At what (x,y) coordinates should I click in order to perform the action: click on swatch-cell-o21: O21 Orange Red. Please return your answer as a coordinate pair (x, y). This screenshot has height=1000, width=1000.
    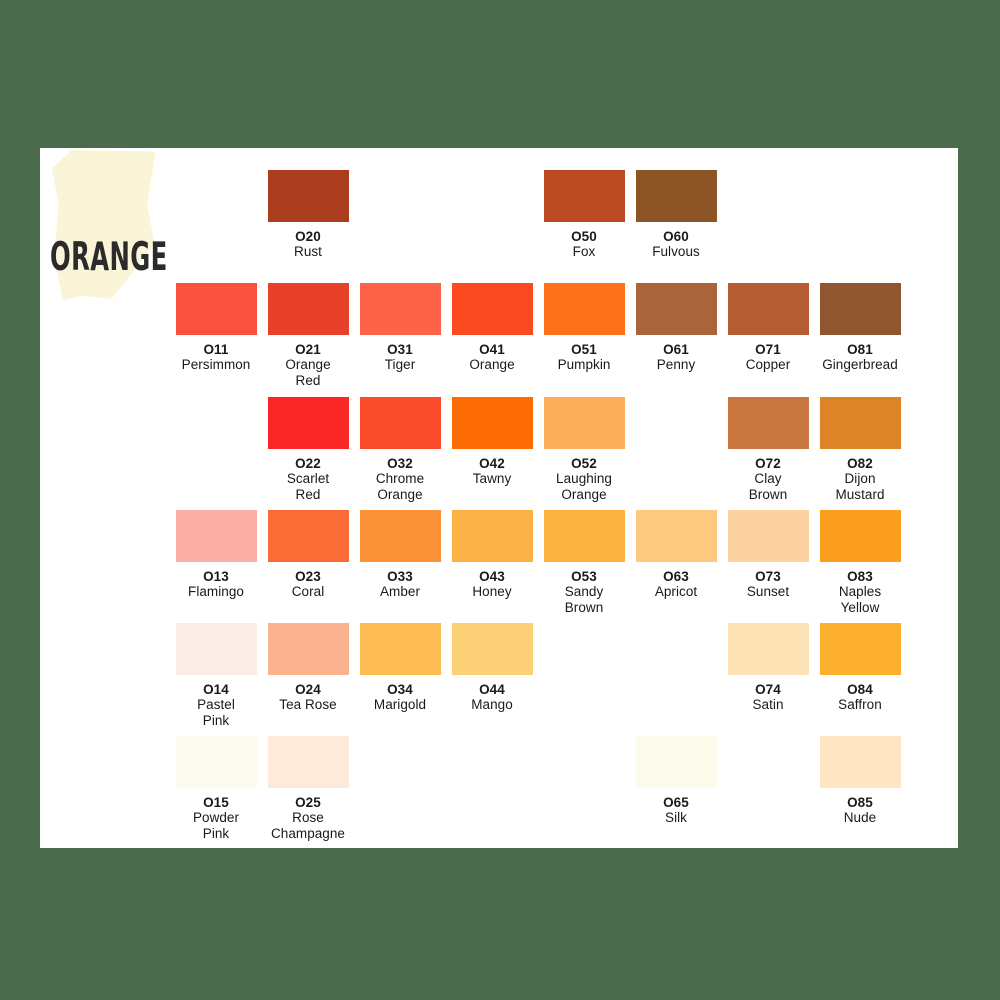
    Looking at the image, I should click on (308, 336).